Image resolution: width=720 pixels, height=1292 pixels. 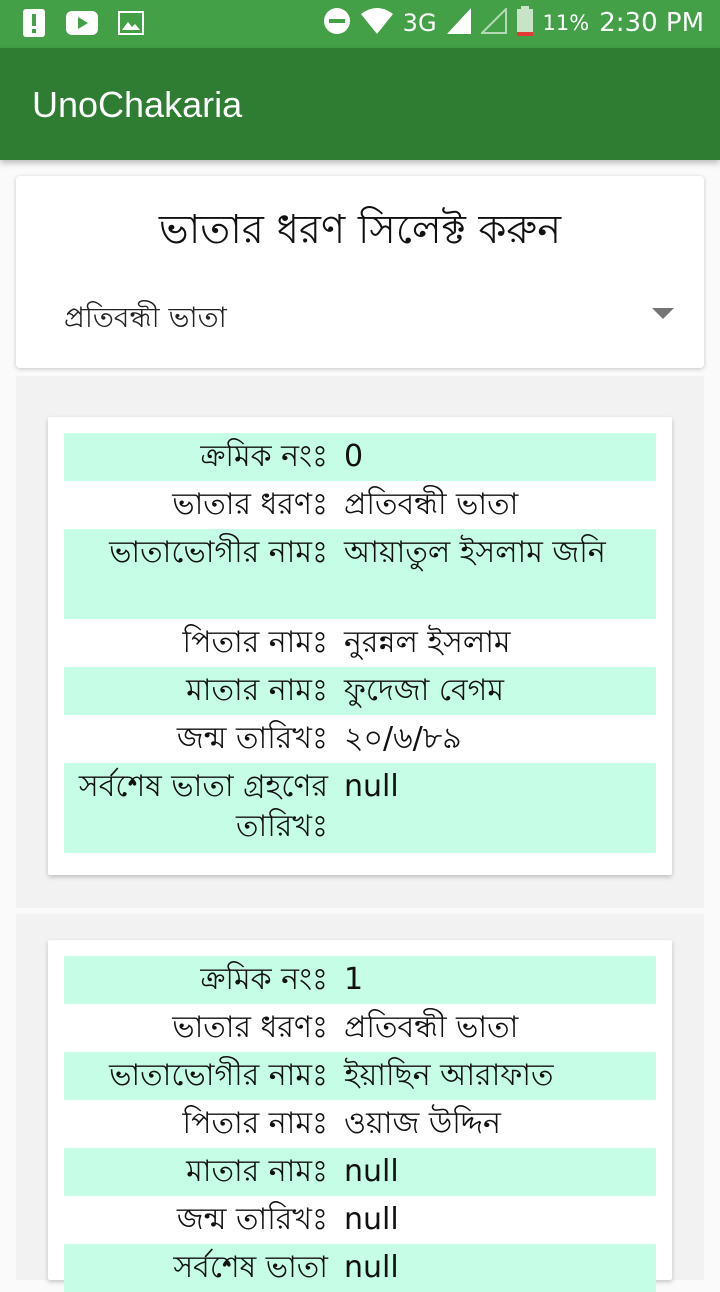 I want to click on father-name-value: ওয়াজ উদ্দিন, so click(x=422, y=1123).